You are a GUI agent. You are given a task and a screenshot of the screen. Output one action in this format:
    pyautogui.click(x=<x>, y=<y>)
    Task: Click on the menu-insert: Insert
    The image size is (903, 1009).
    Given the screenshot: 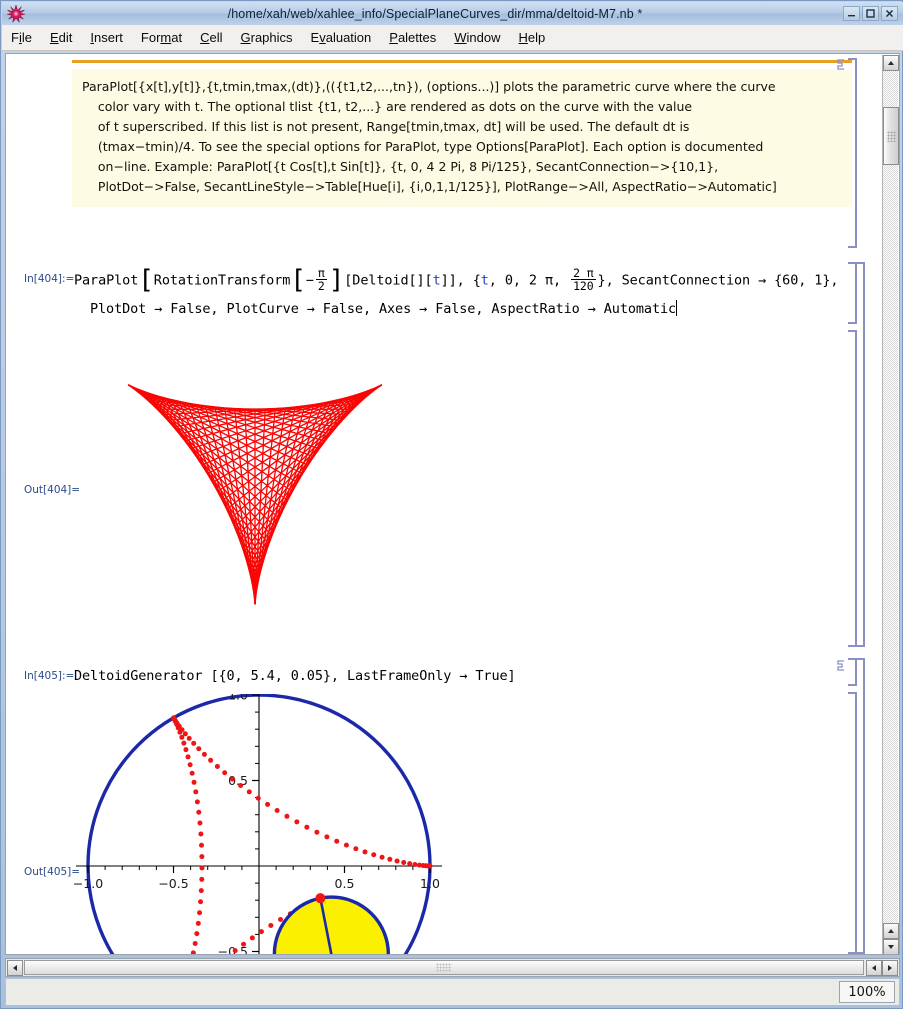 What is the action you would take?
    pyautogui.click(x=106, y=37)
    